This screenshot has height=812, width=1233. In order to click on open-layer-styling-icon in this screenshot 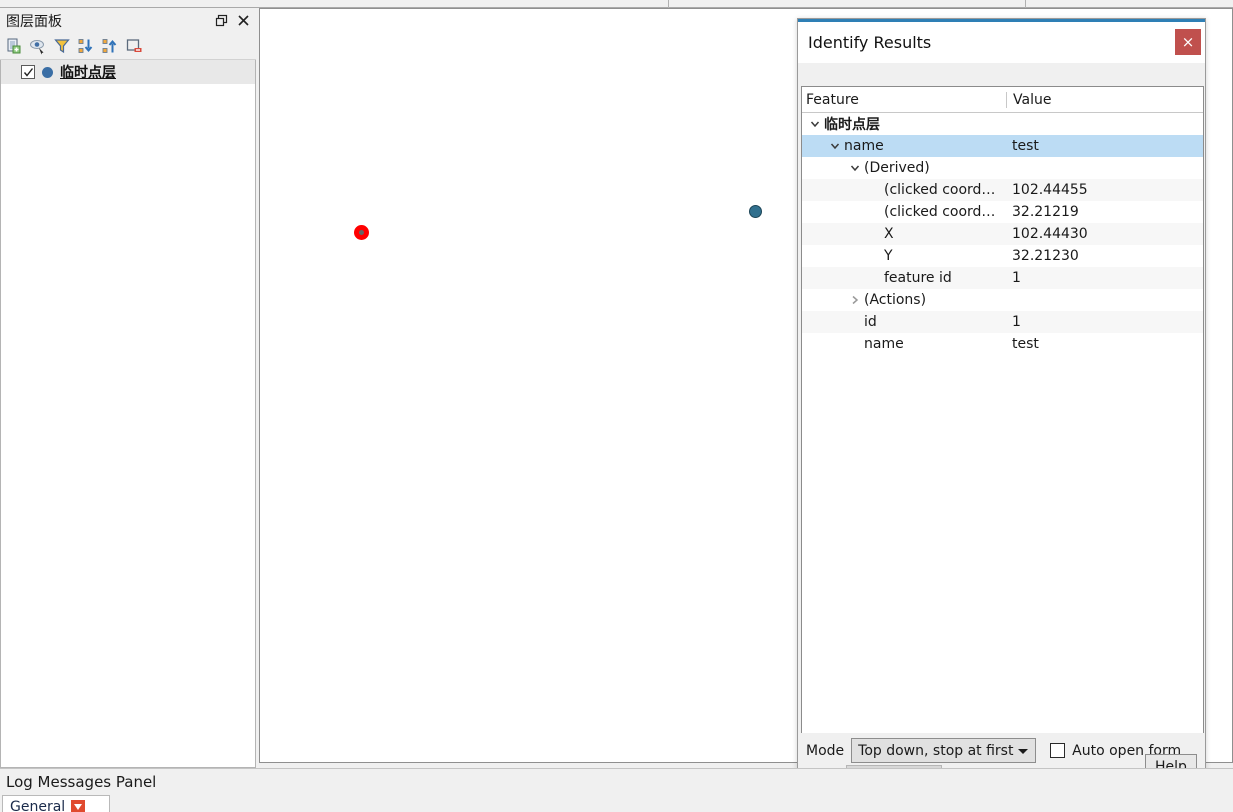, I will do `click(13, 46)`.